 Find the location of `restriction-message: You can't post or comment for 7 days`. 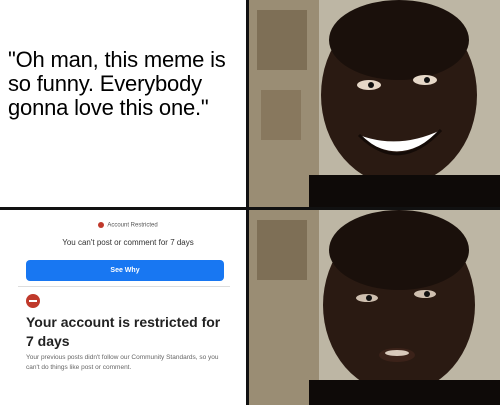

restriction-message: You can't post or comment for 7 days is located at coordinates (128, 242).